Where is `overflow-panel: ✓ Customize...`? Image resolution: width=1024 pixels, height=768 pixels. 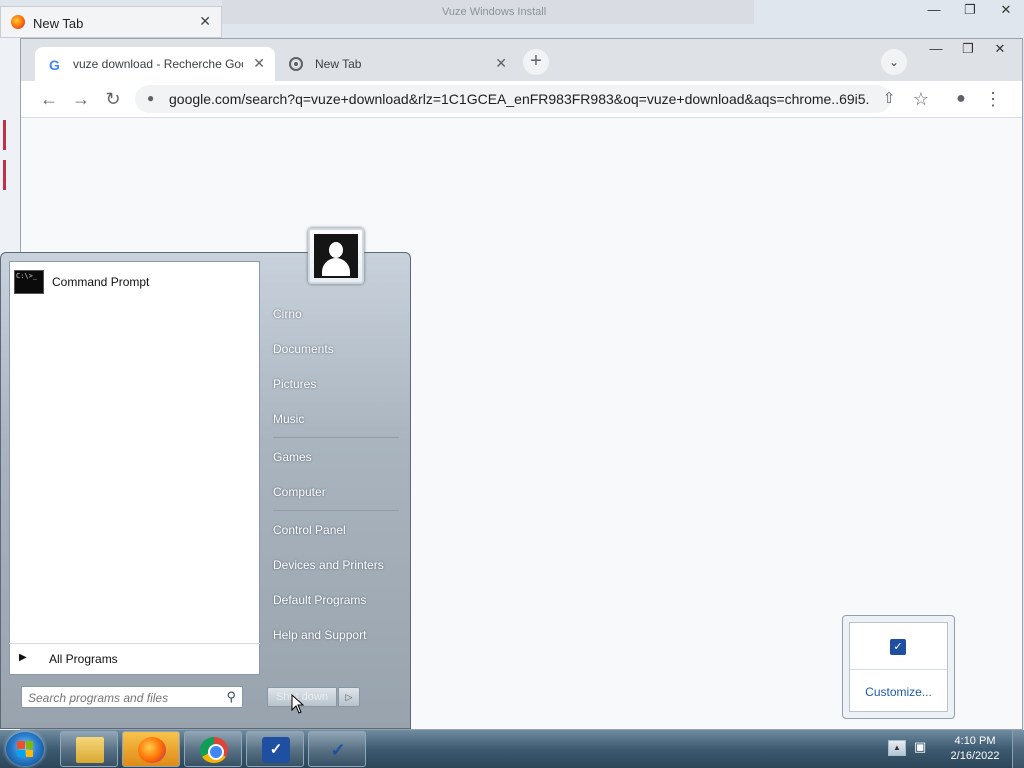
overflow-panel: ✓ Customize... is located at coordinates (898, 667).